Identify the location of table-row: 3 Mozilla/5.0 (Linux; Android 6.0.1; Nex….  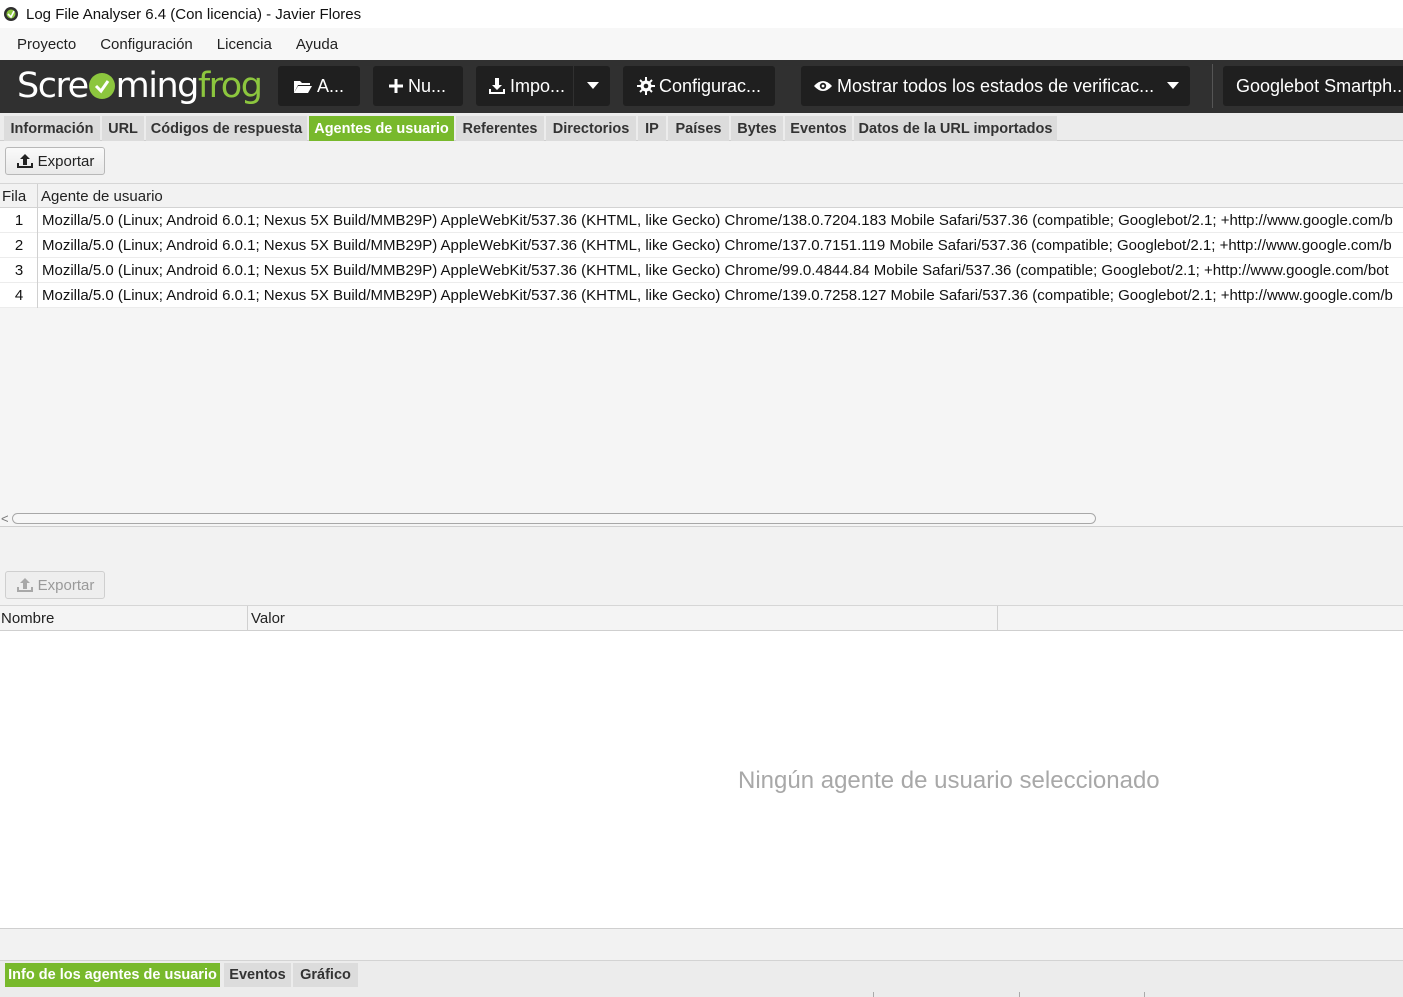
(701, 270).